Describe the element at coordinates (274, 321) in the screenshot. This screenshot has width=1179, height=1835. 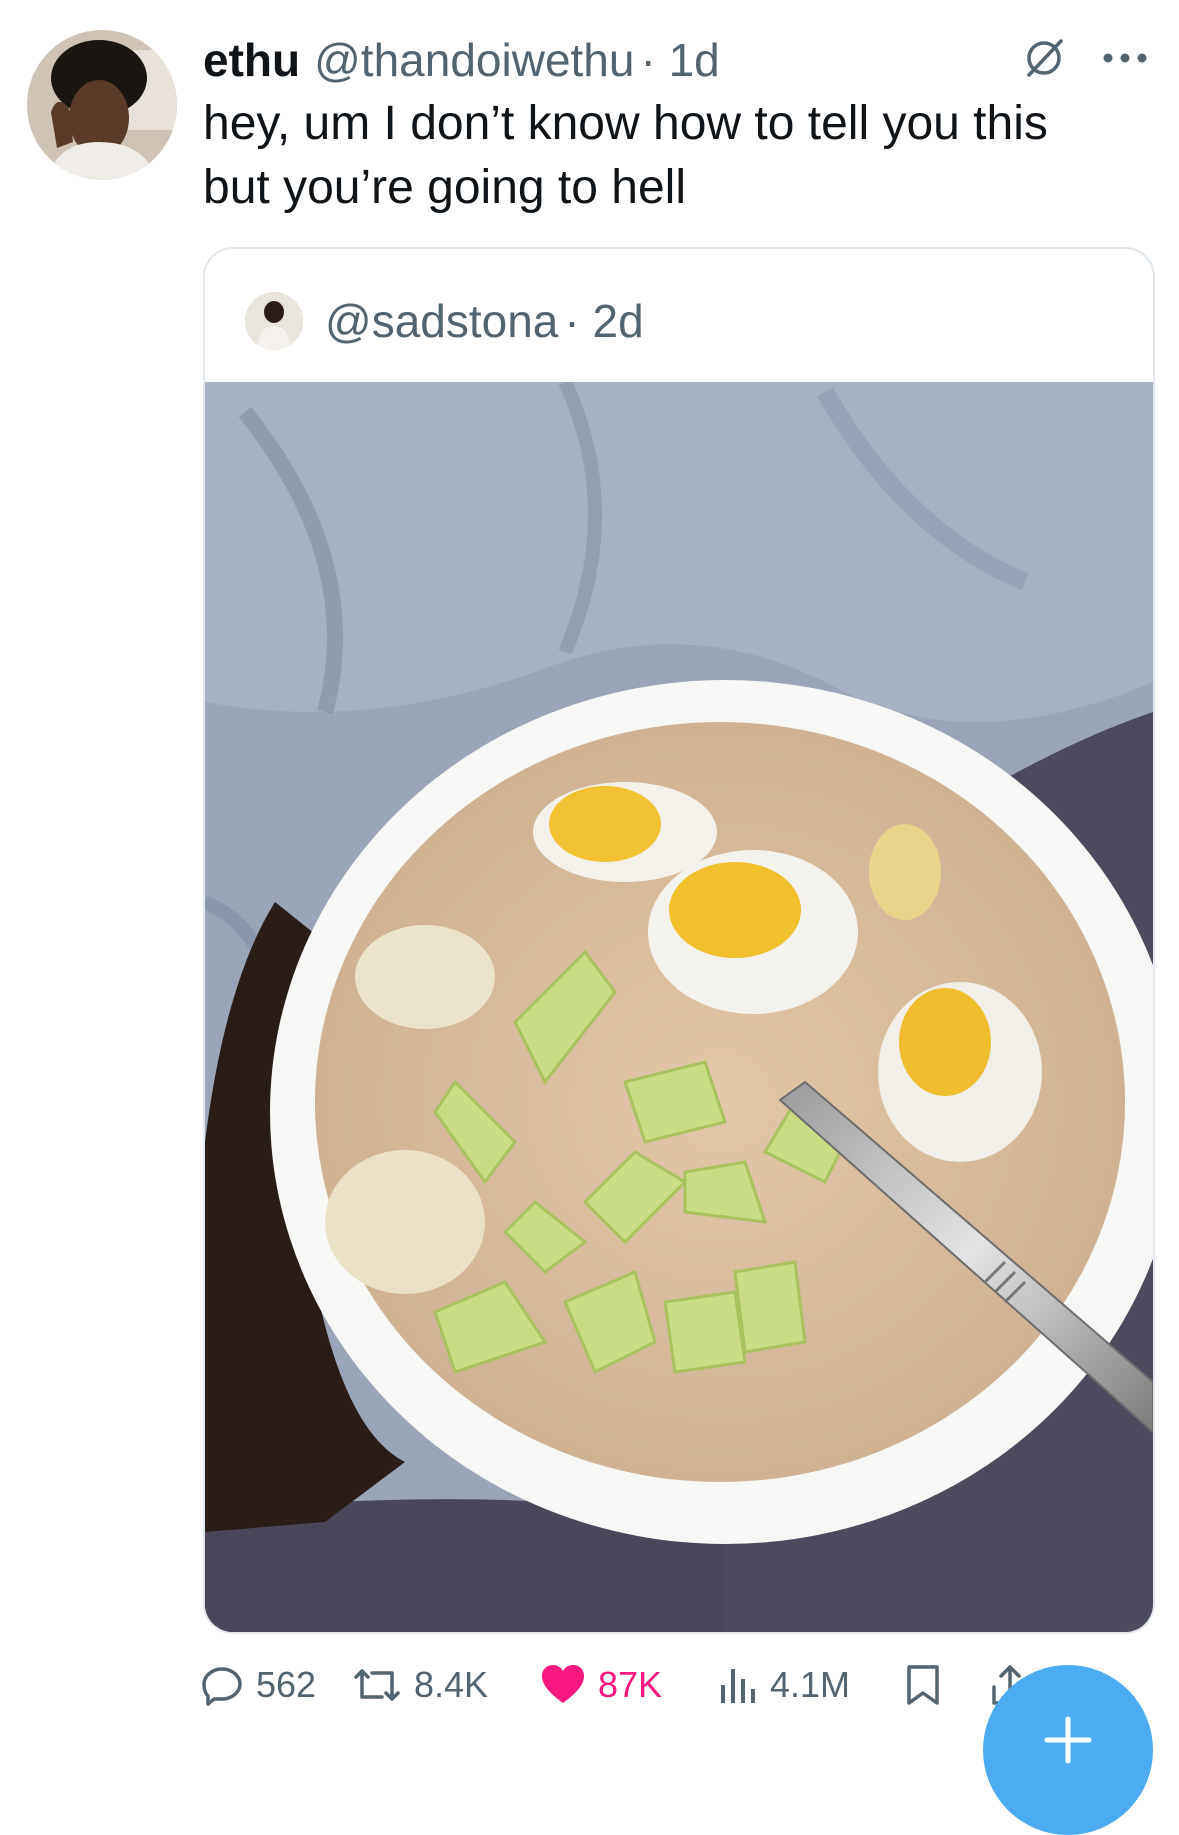
I see `quoted-avatar` at that location.